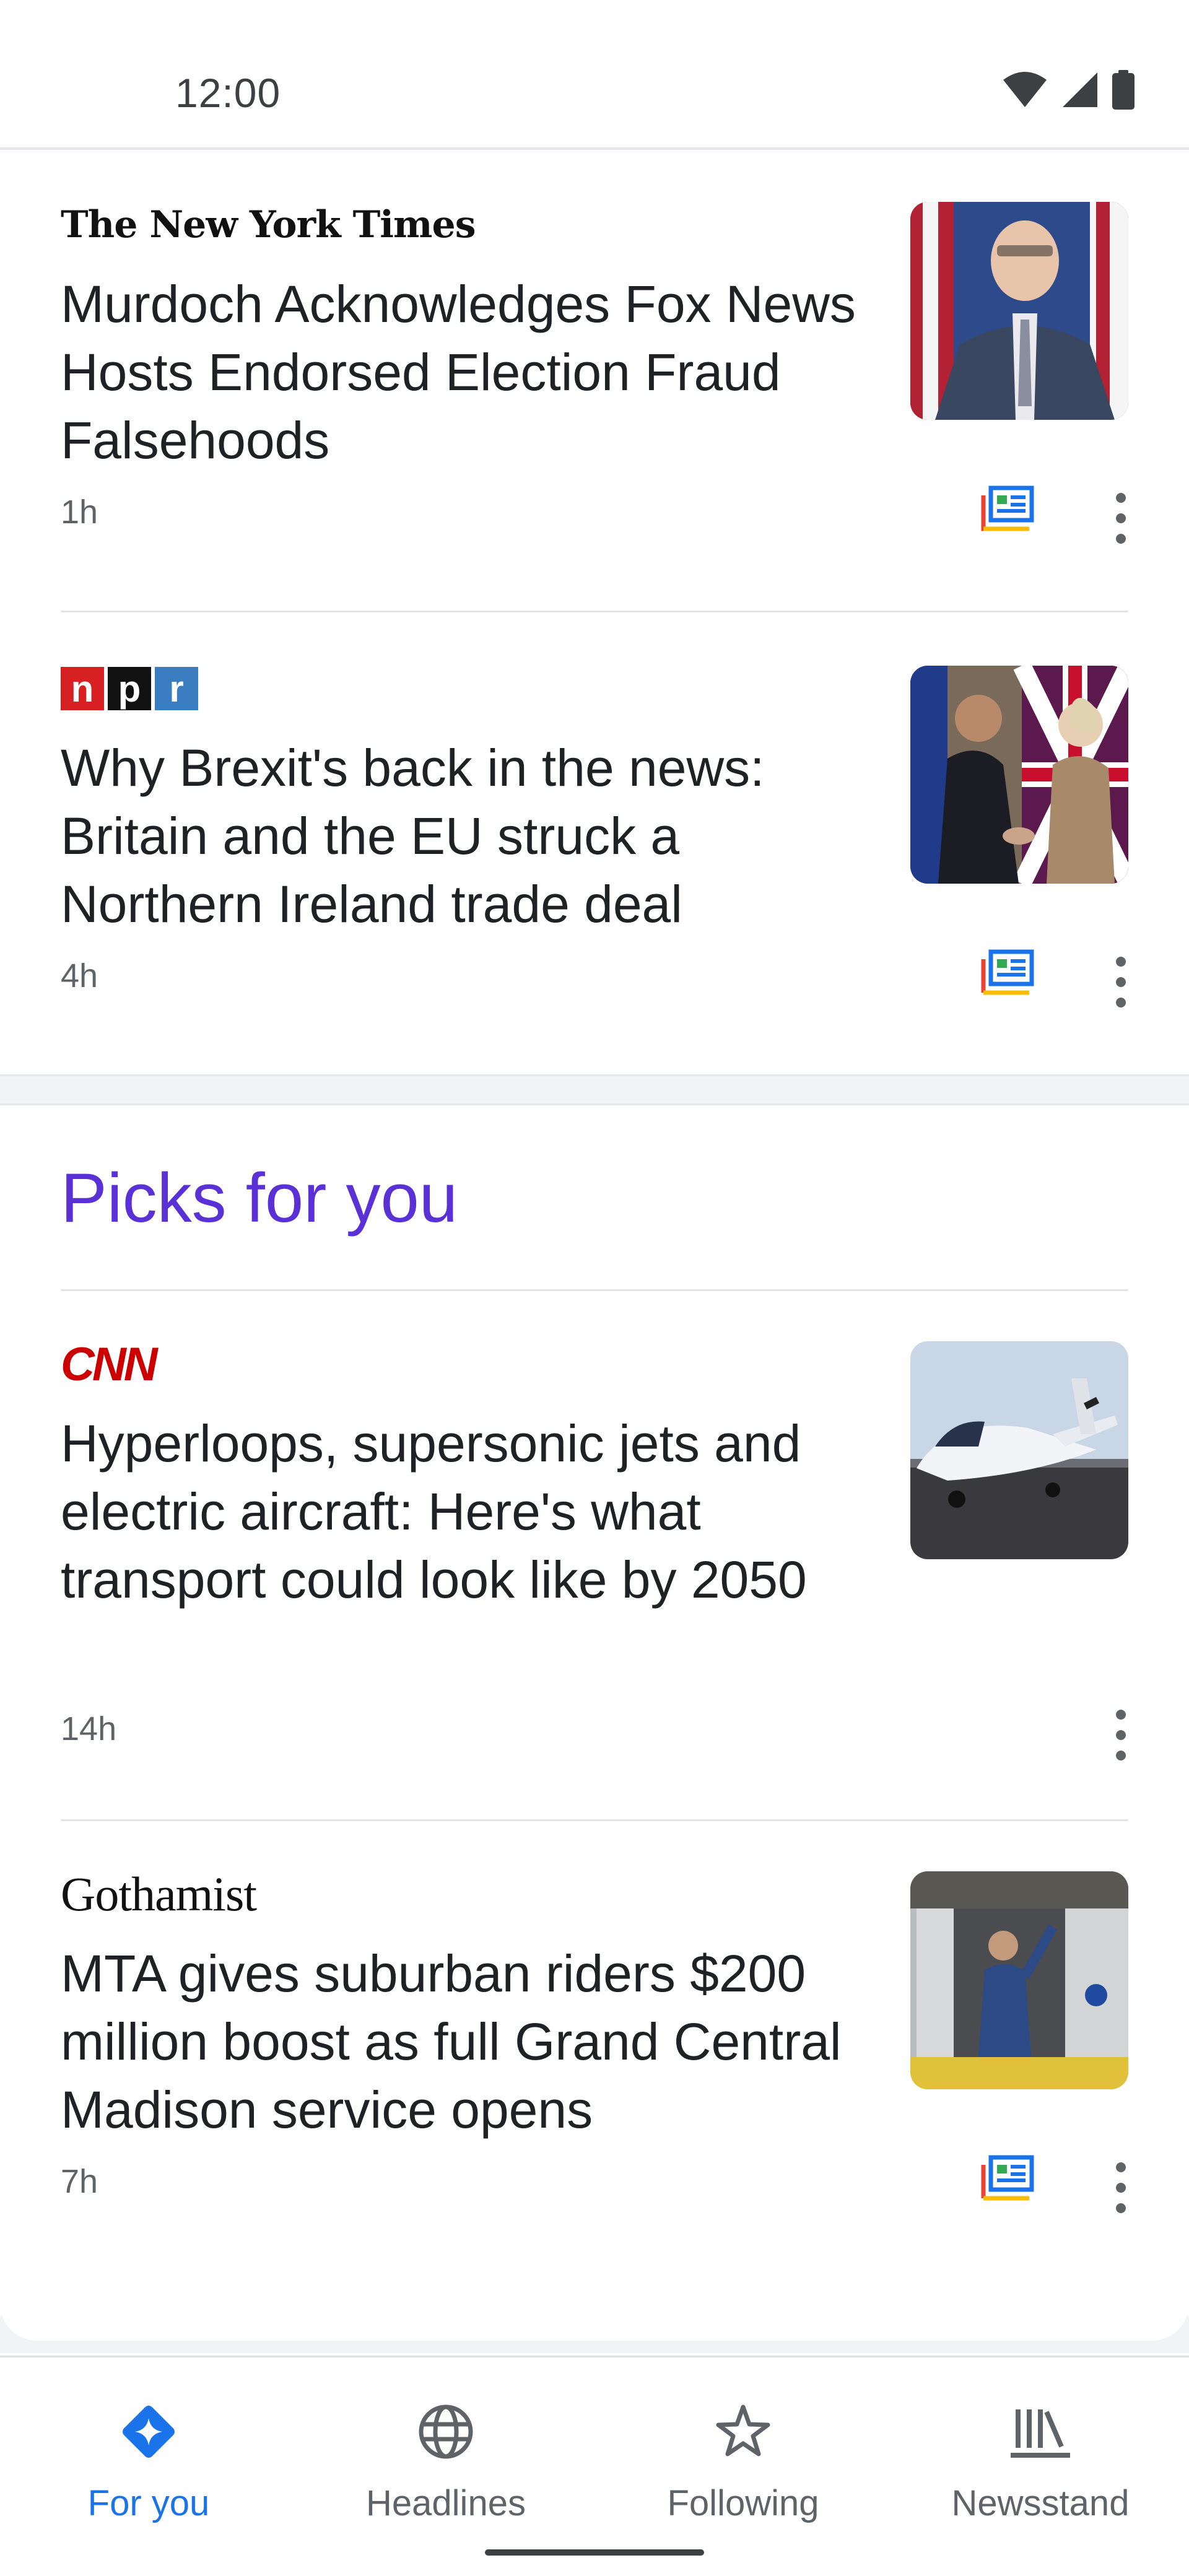 The height and width of the screenshot is (2576, 1189). I want to click on nav-for-you: For you, so click(149, 2463).